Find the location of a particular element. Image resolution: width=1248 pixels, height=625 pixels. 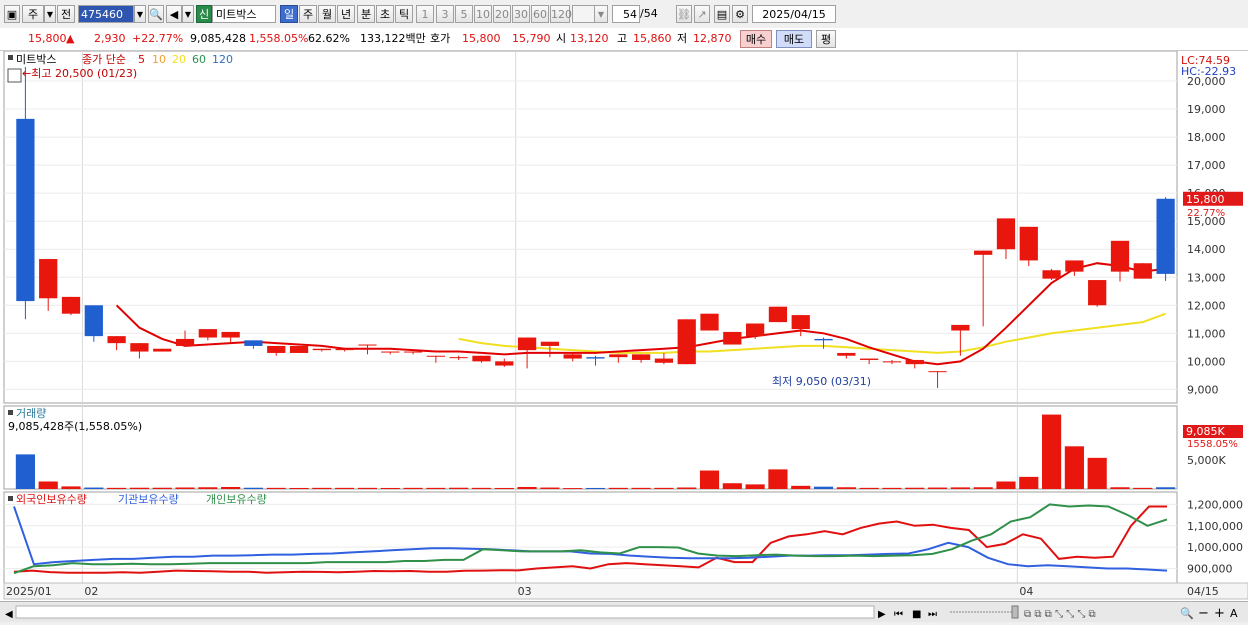

eval-button: 평 is located at coordinates (826, 39).